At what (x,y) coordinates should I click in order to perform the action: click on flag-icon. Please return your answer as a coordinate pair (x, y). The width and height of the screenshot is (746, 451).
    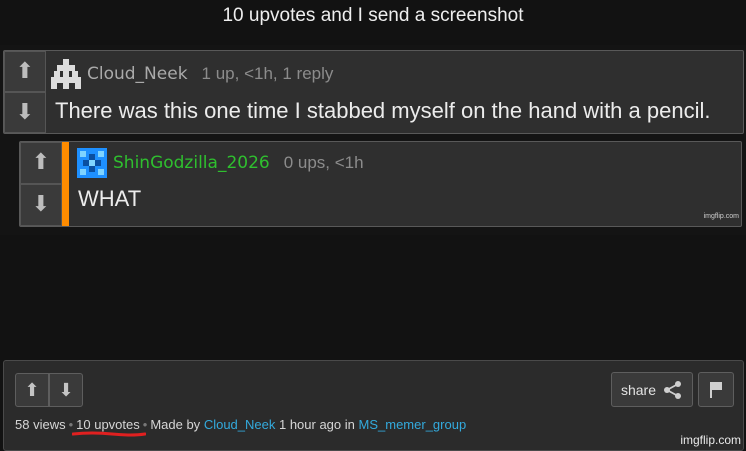
    Looking at the image, I should click on (716, 389).